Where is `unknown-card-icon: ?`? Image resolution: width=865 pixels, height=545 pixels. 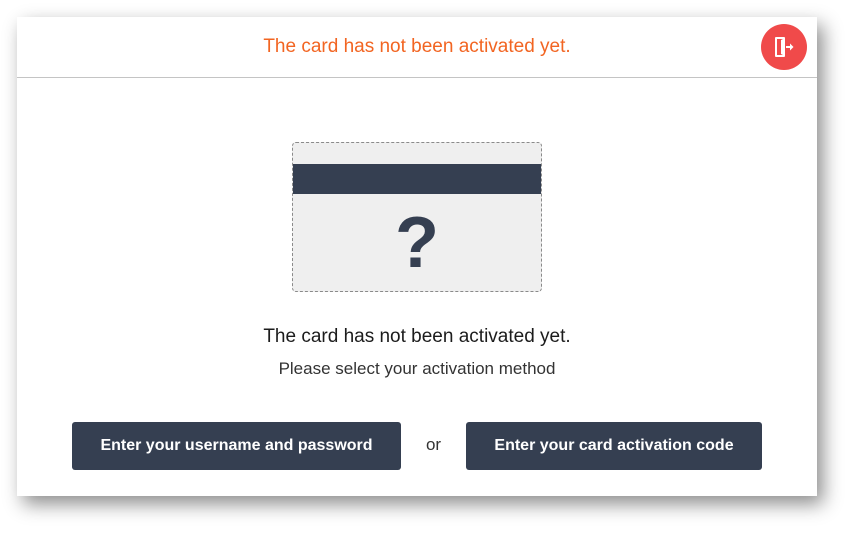
unknown-card-icon: ? is located at coordinates (417, 217).